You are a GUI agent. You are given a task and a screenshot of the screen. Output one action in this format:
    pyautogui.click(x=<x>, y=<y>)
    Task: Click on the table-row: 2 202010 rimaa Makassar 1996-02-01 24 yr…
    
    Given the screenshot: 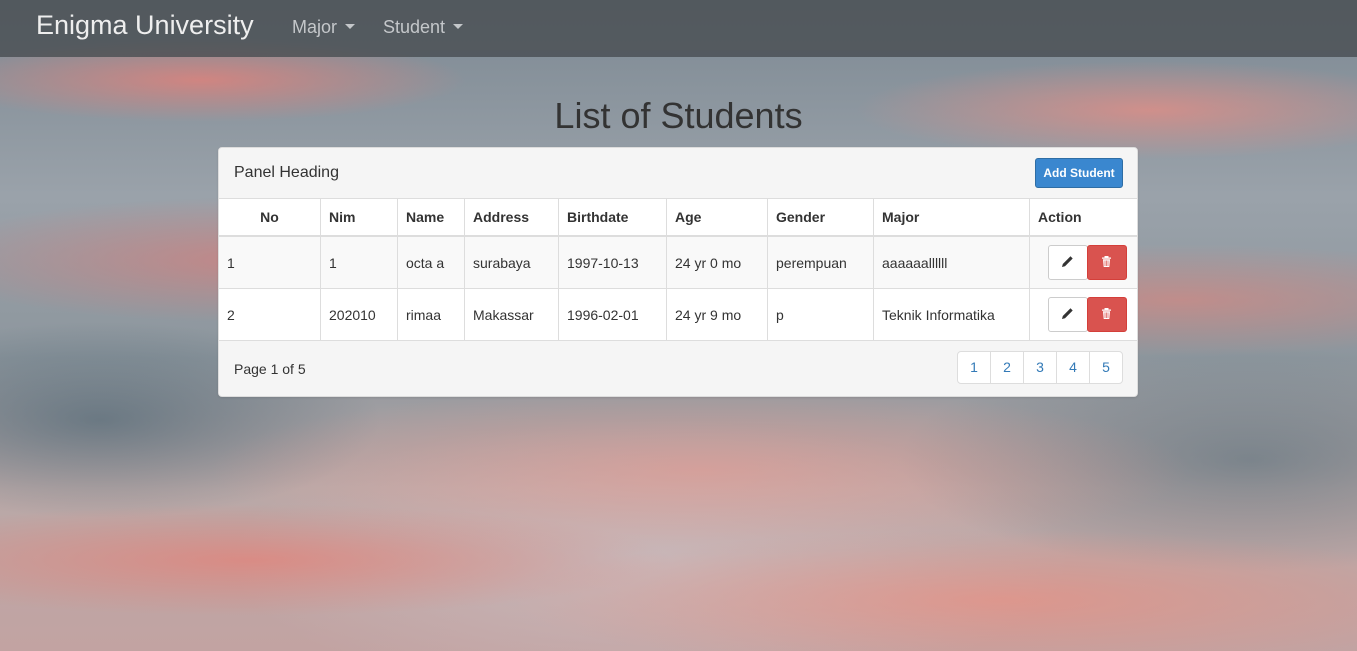 What is the action you would take?
    pyautogui.click(x=678, y=314)
    